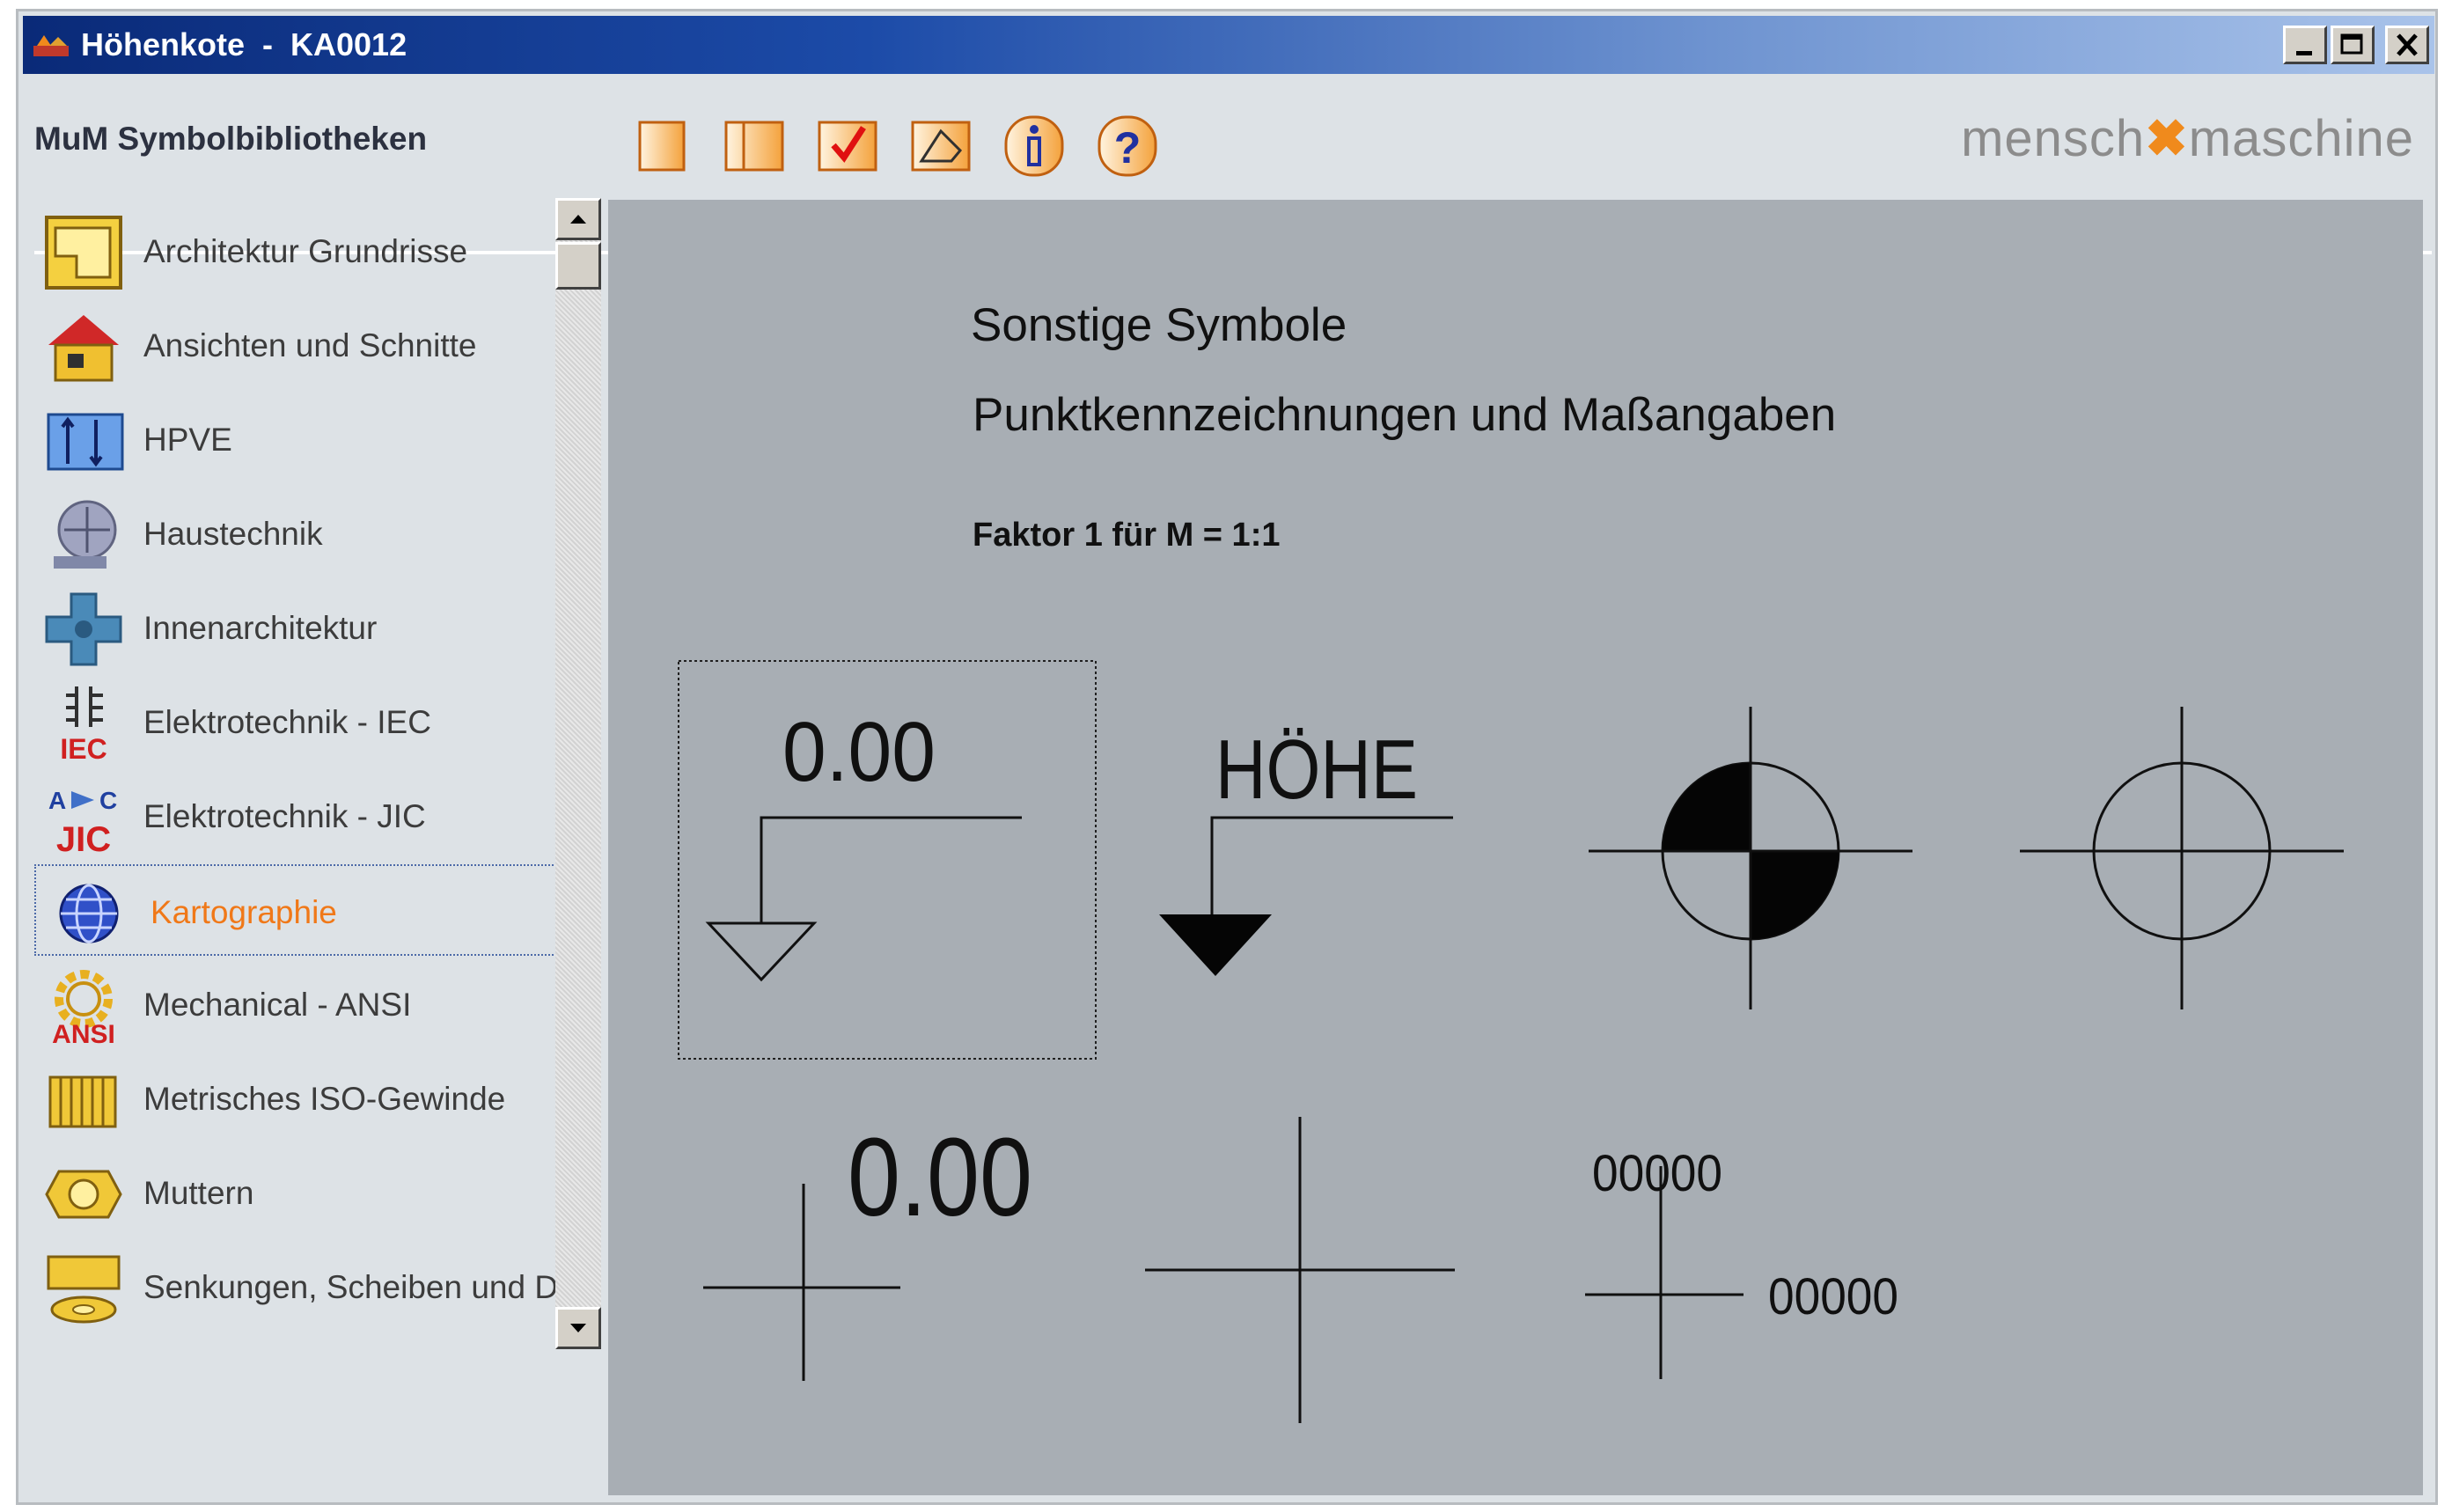 The height and width of the screenshot is (1512, 2452). I want to click on sidebar-item-metrisches-iso-gewinde: Metrisches ISO-Gewinde, so click(302, 1099).